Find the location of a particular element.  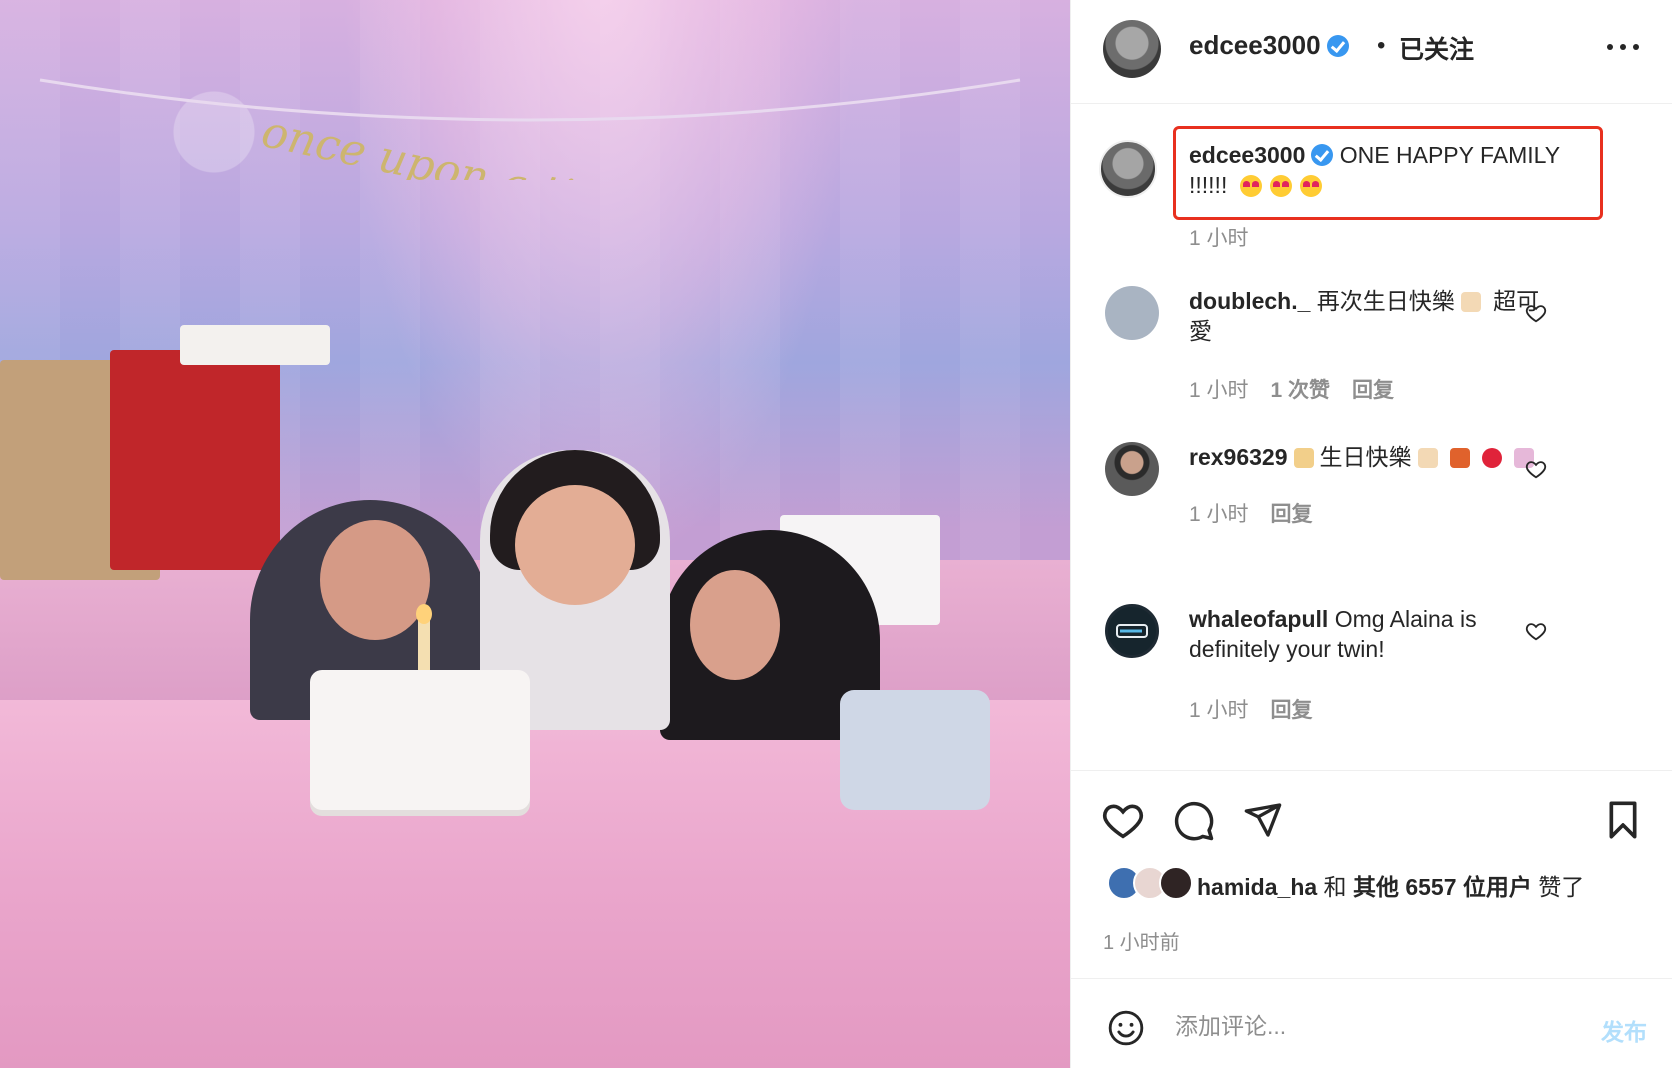

liker-avatar is located at coordinates (1176, 883).